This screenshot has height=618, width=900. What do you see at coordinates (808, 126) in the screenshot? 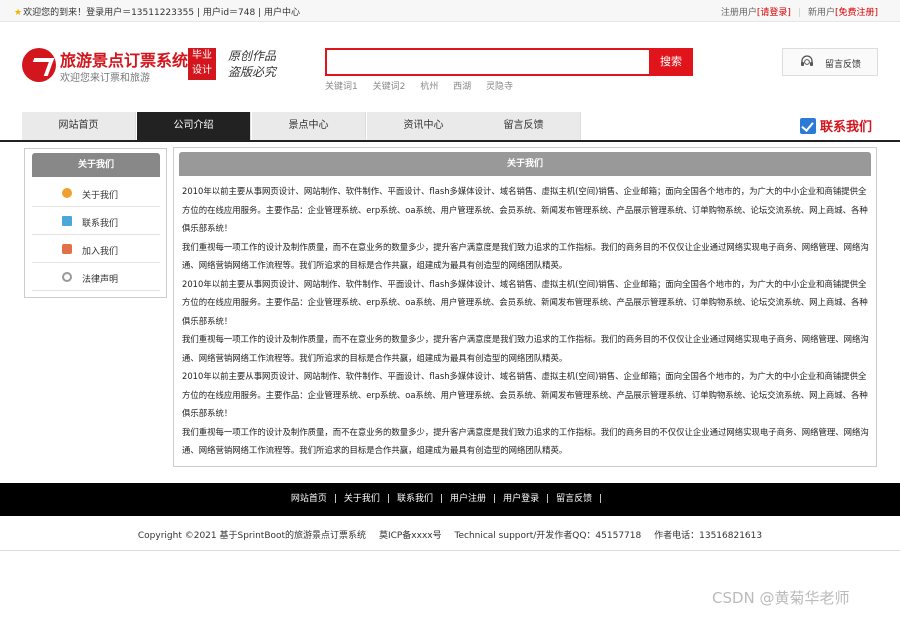
I see `checkbox-icon` at bounding box center [808, 126].